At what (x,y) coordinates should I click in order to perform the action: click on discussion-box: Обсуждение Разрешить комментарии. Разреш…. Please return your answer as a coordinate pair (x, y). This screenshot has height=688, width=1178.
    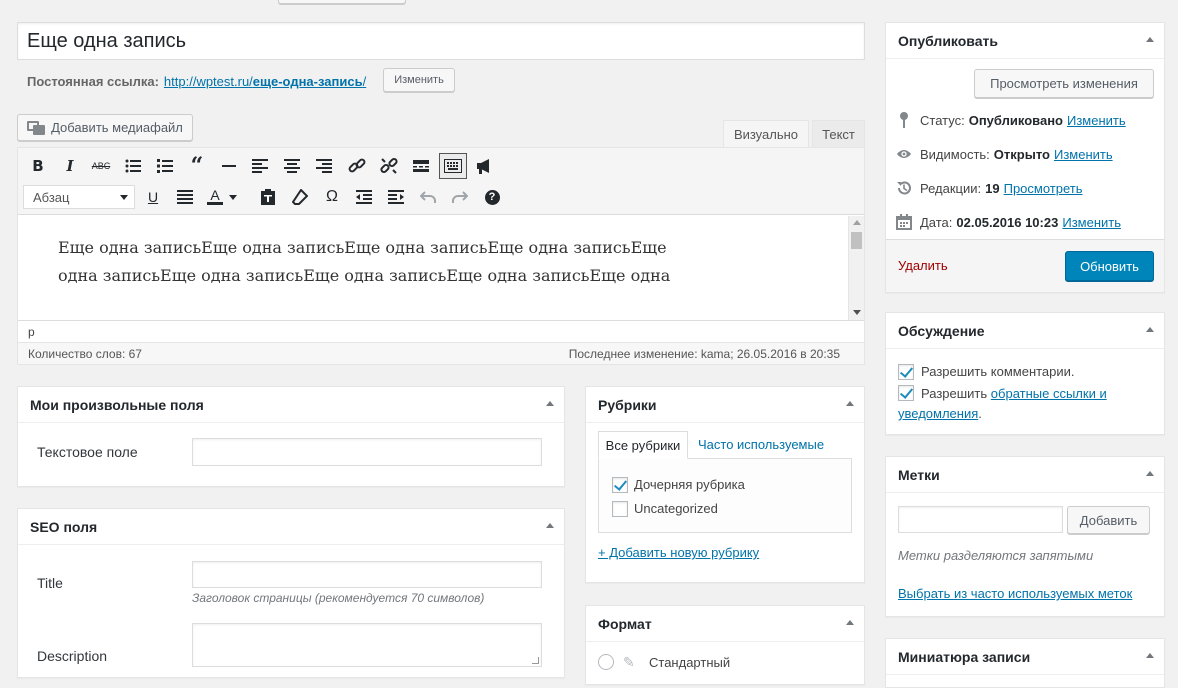
    Looking at the image, I should click on (1025, 373).